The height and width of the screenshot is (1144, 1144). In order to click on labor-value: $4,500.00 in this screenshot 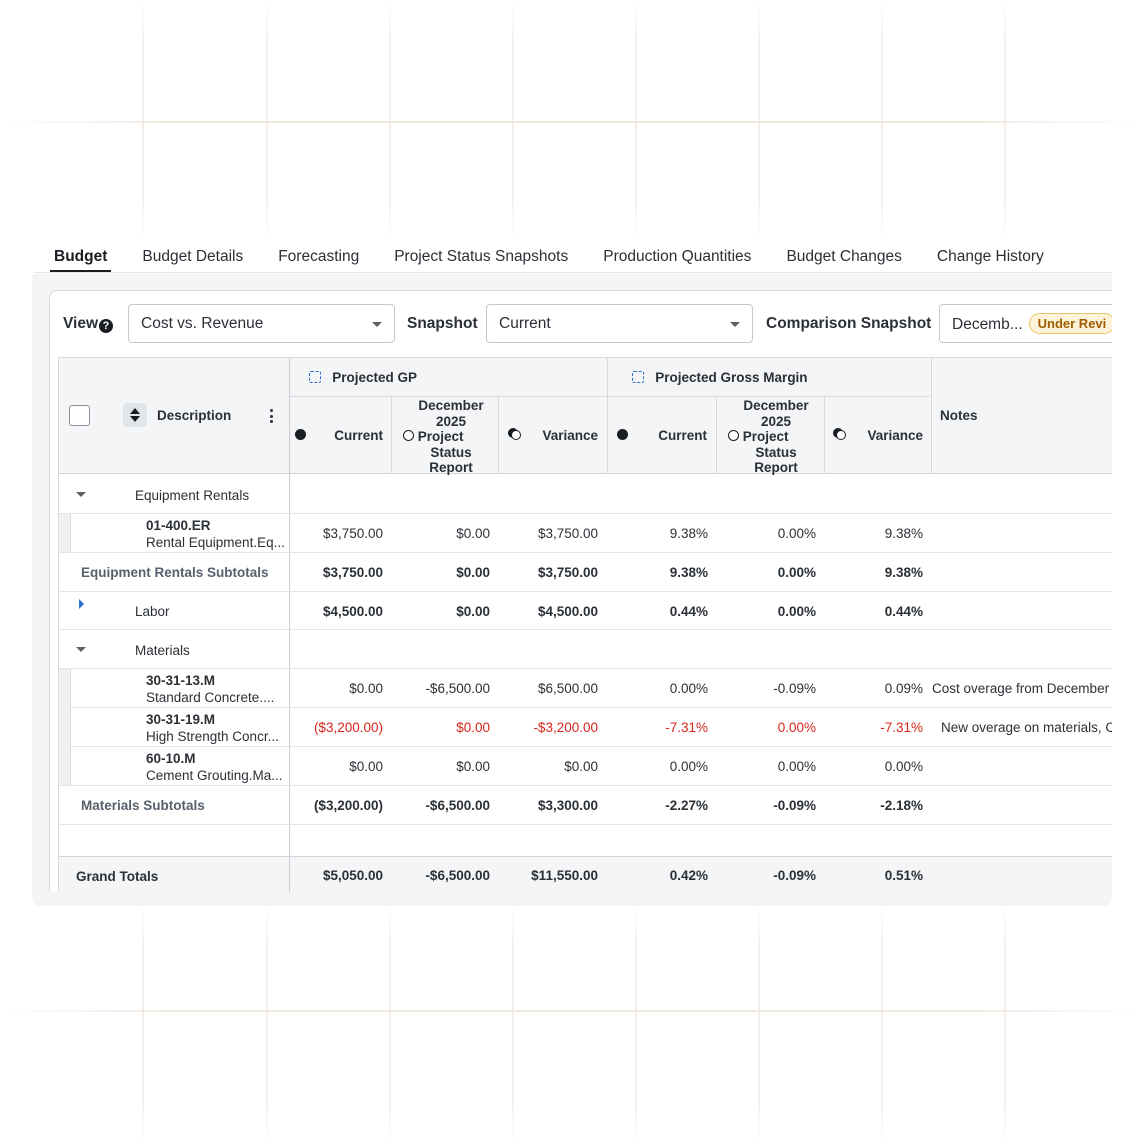, I will do `click(567, 611)`.